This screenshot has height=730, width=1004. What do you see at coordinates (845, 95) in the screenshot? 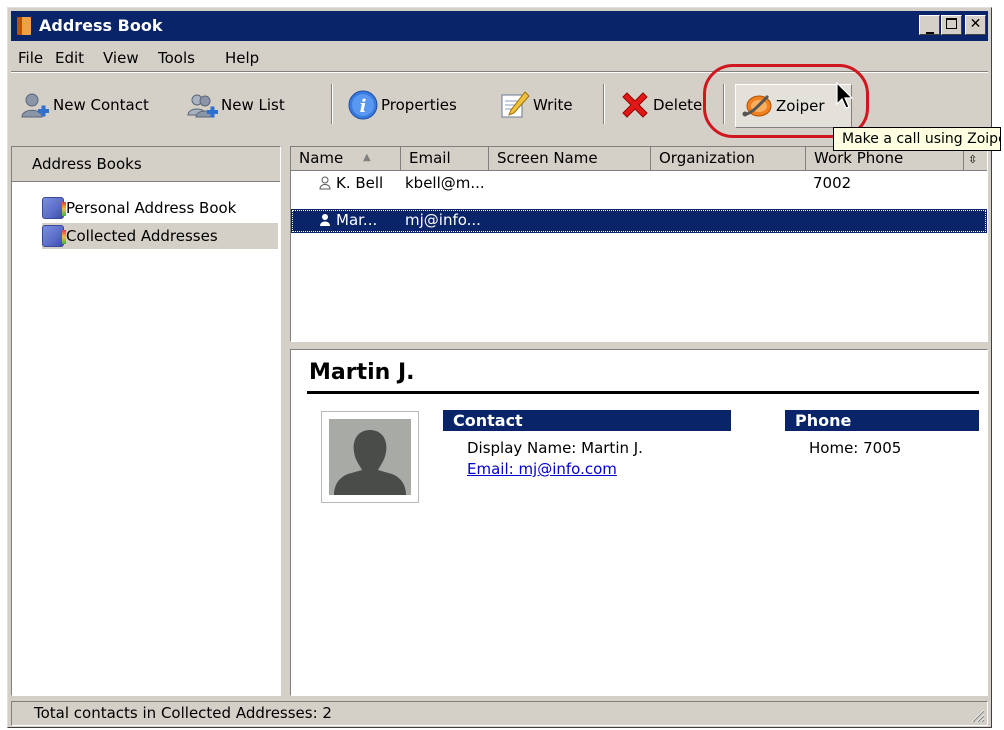
I see `mouse-cursor-icon` at bounding box center [845, 95].